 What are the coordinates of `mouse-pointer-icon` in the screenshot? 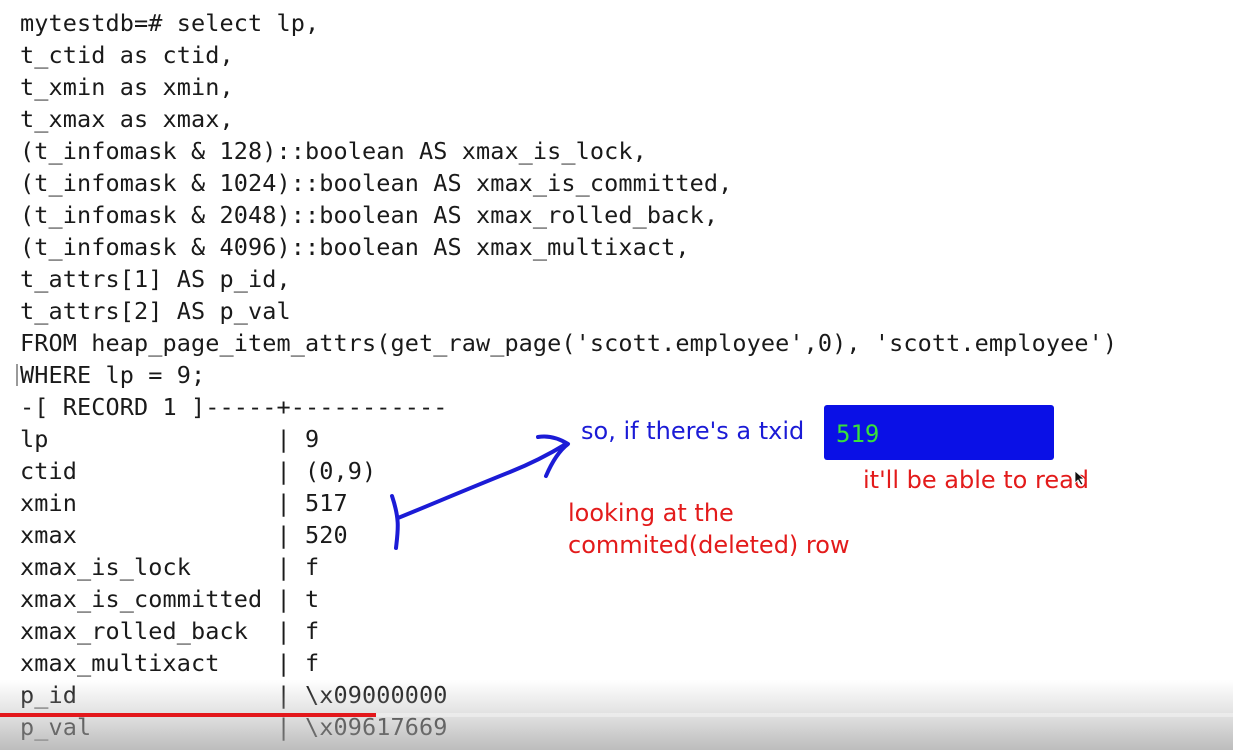 It's located at (1080, 478).